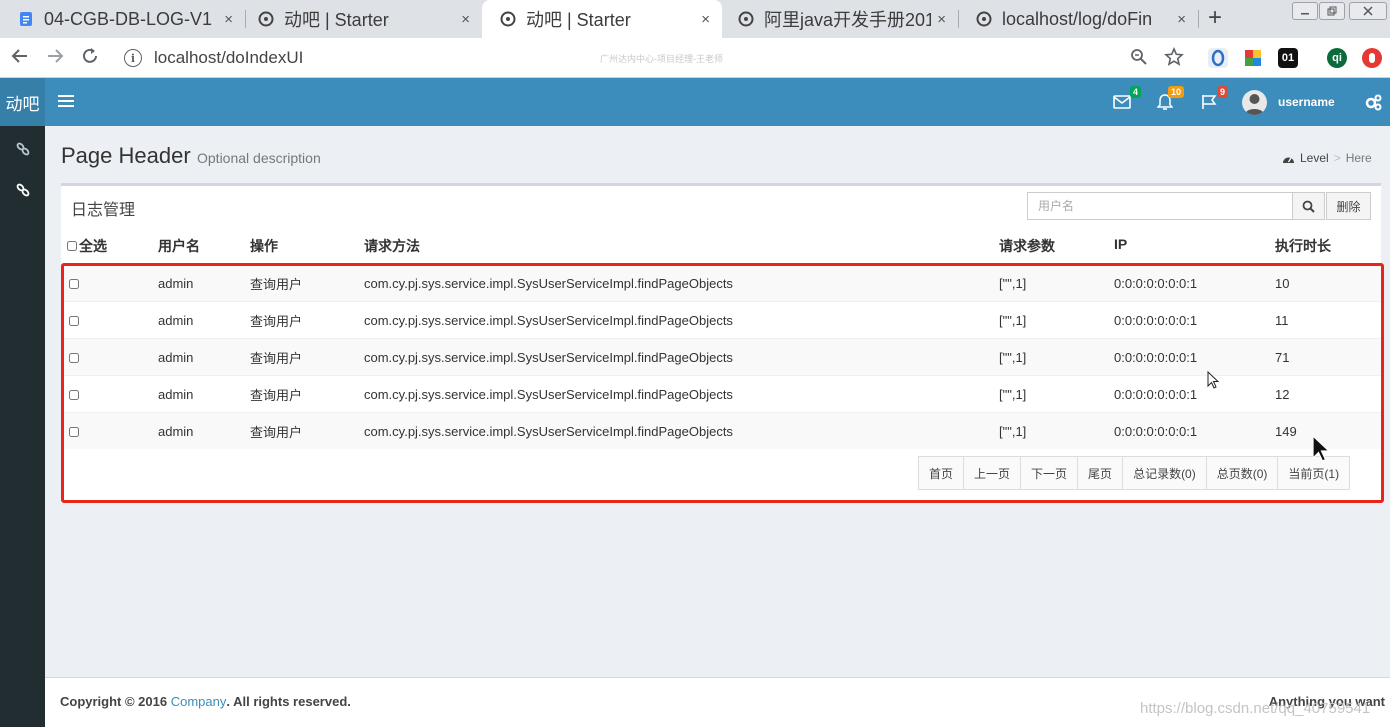  What do you see at coordinates (90, 55) in the screenshot?
I see `reload-icon` at bounding box center [90, 55].